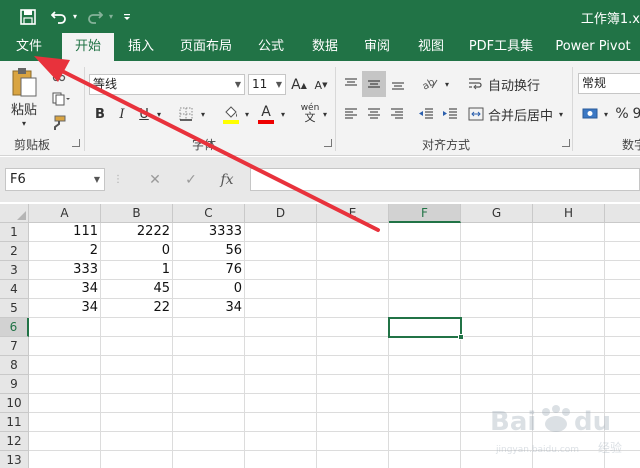  Describe the element at coordinates (606, 114) in the screenshot. I see `currency-dropdown-icon: ▾` at that location.